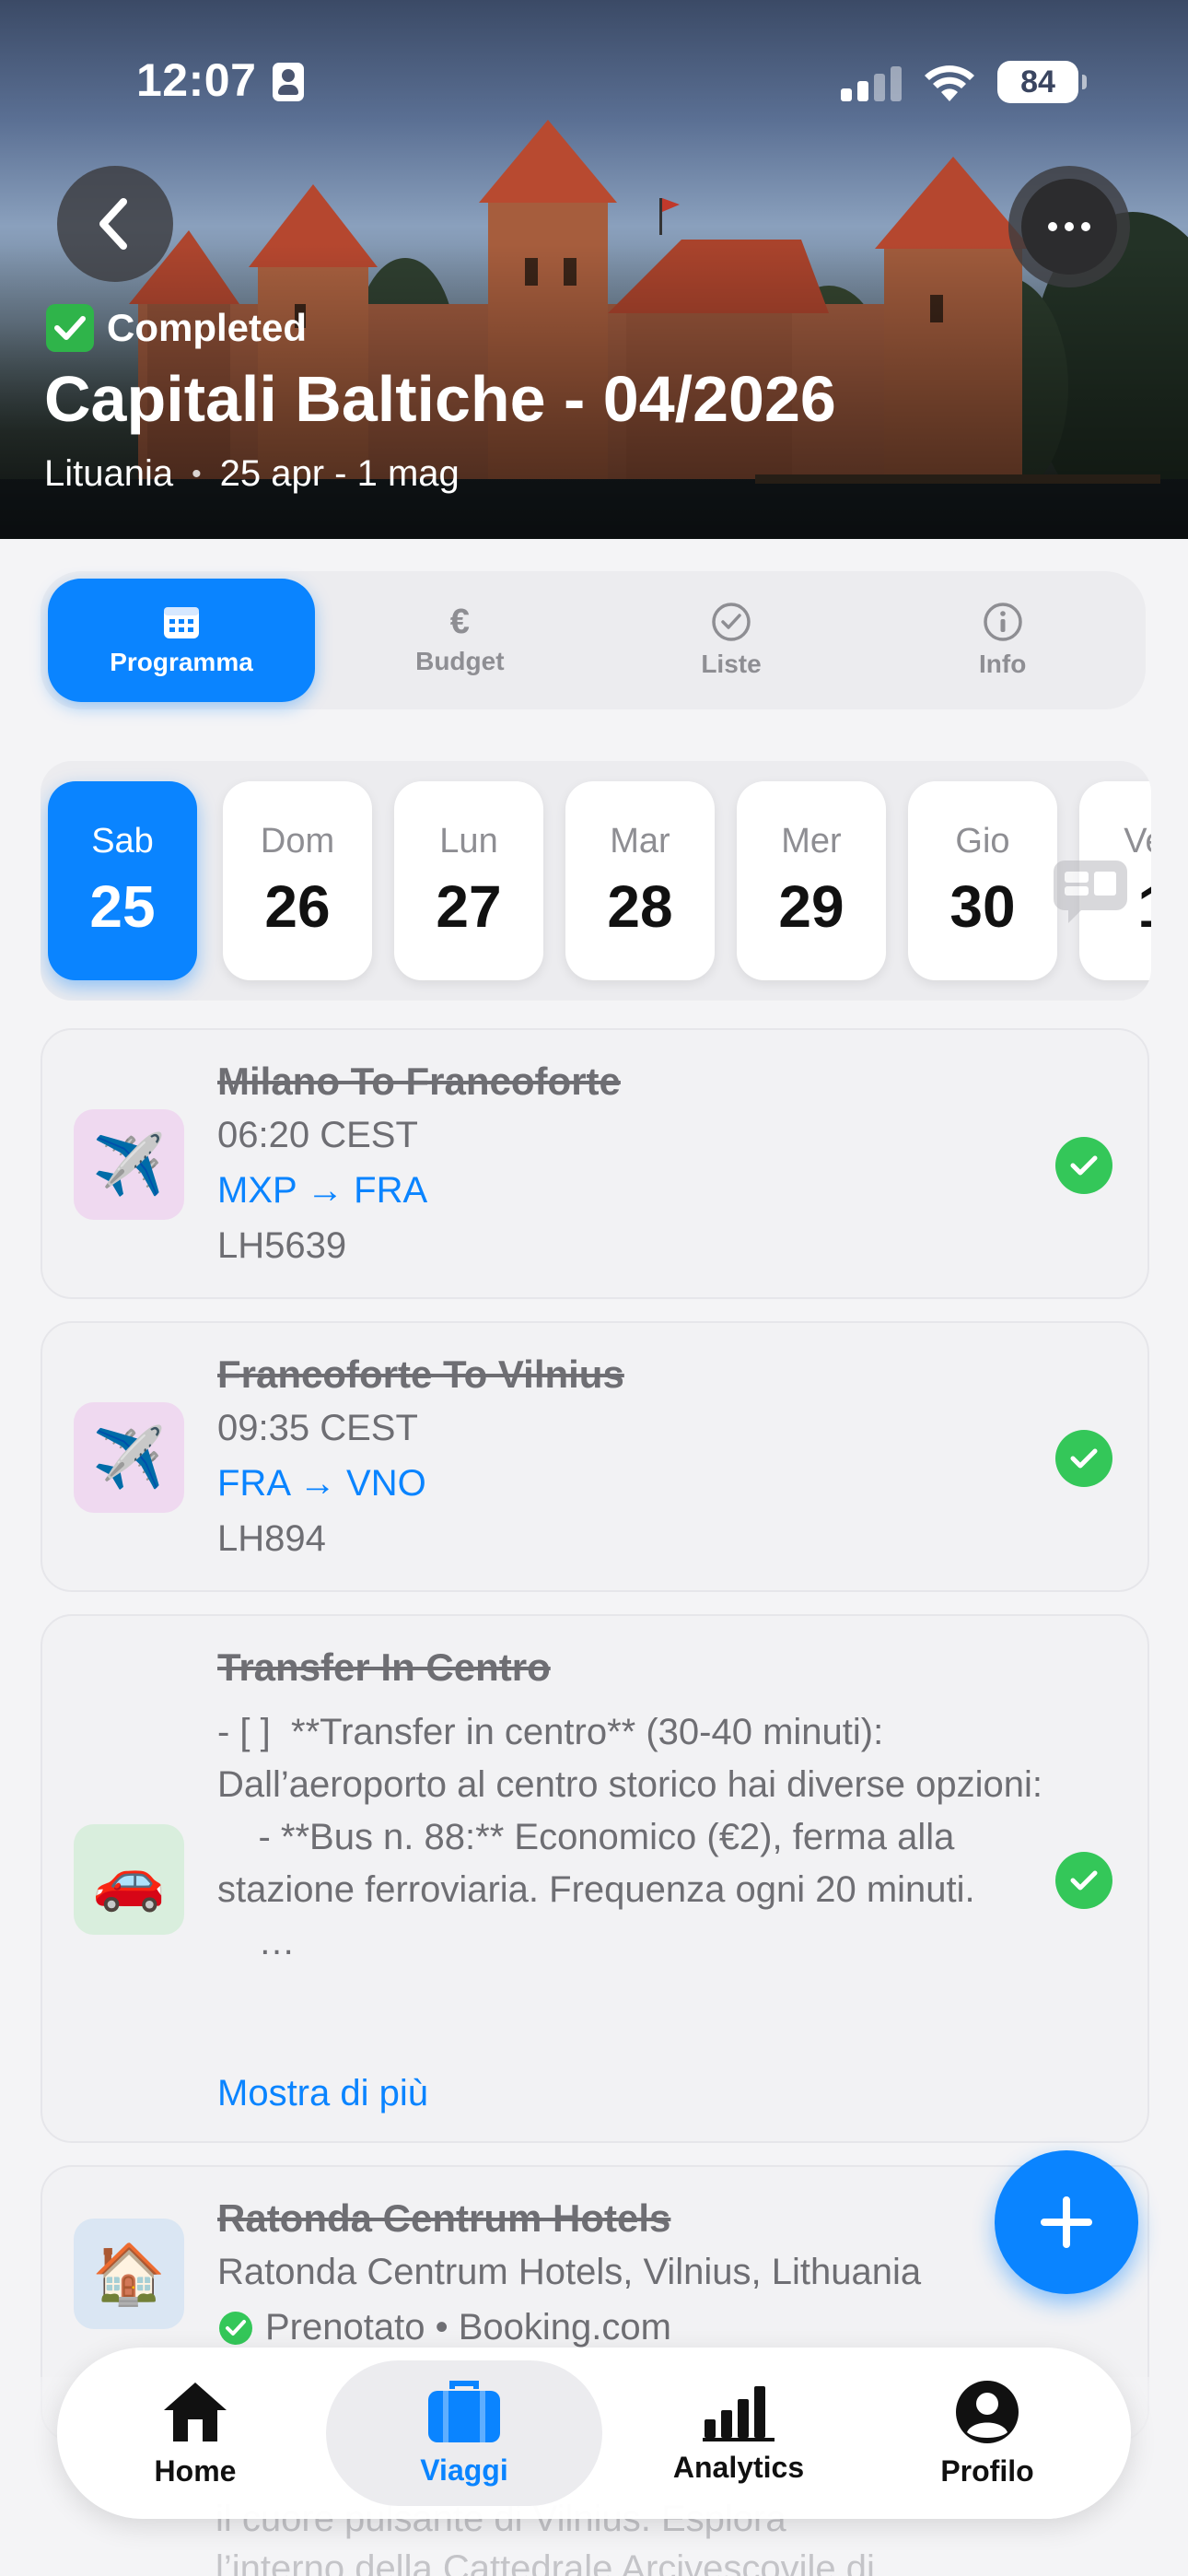 This screenshot has height=2576, width=1188. What do you see at coordinates (738, 2467) in the screenshot?
I see `tab-label: Analytics` at bounding box center [738, 2467].